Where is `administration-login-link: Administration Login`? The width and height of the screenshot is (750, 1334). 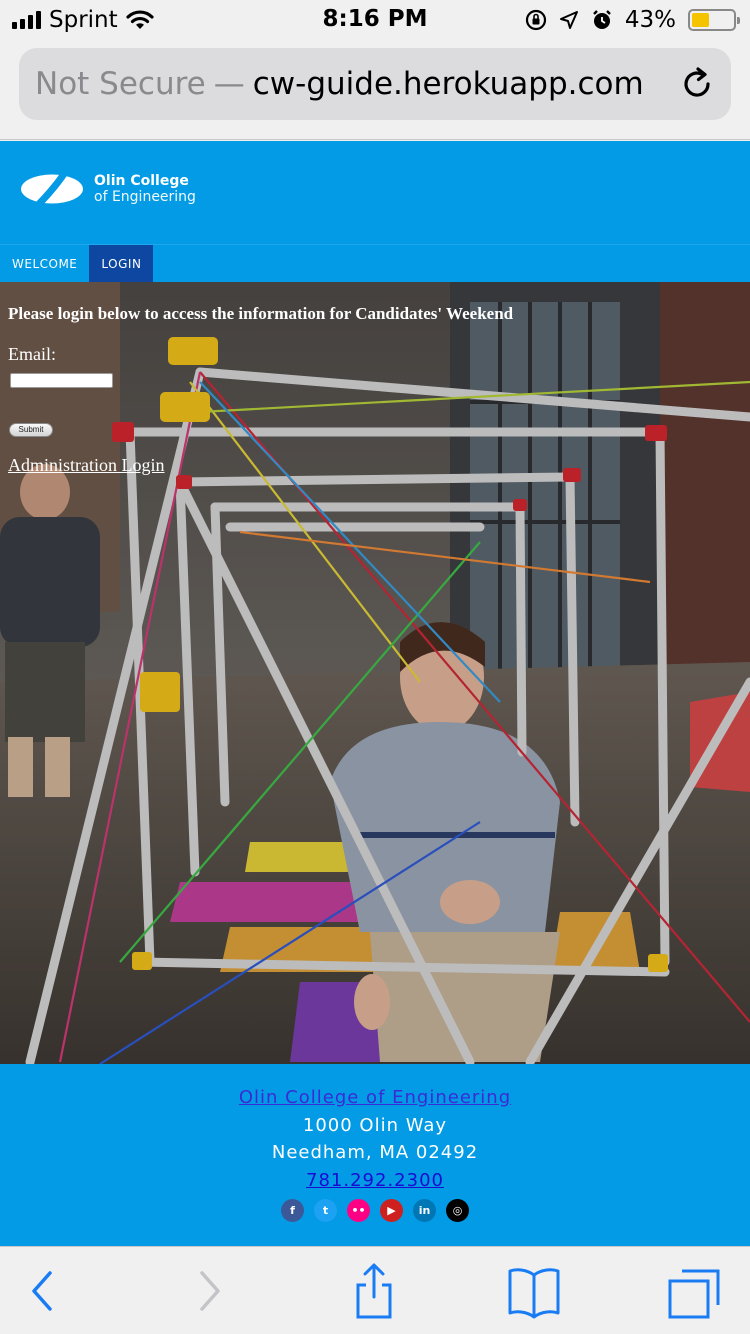 administration-login-link: Administration Login is located at coordinates (86, 465).